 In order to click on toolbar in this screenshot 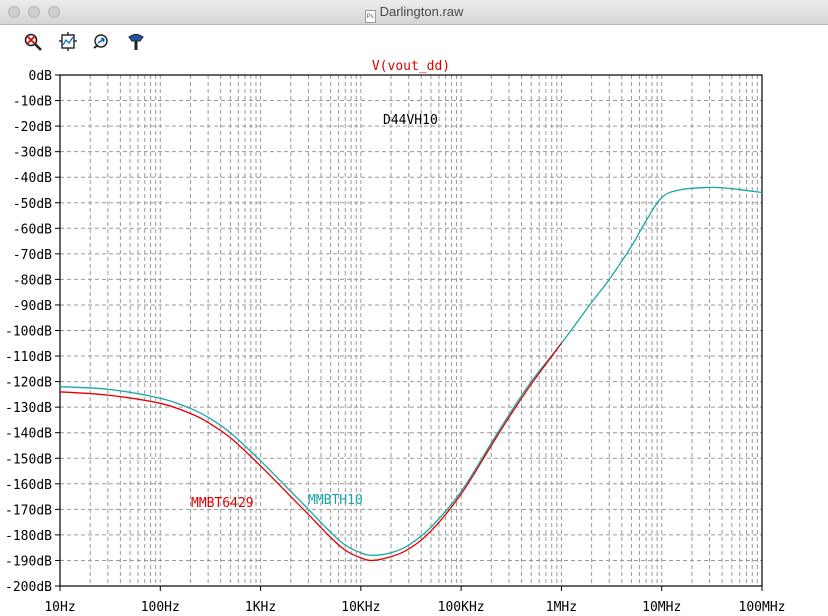, I will do `click(414, 42)`.